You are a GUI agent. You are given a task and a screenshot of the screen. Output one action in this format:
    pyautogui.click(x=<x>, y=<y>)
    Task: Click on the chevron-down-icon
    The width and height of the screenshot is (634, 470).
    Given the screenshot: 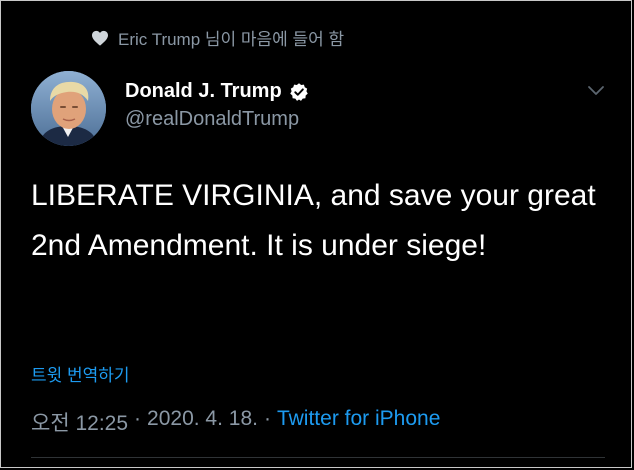 What is the action you would take?
    pyautogui.click(x=596, y=91)
    